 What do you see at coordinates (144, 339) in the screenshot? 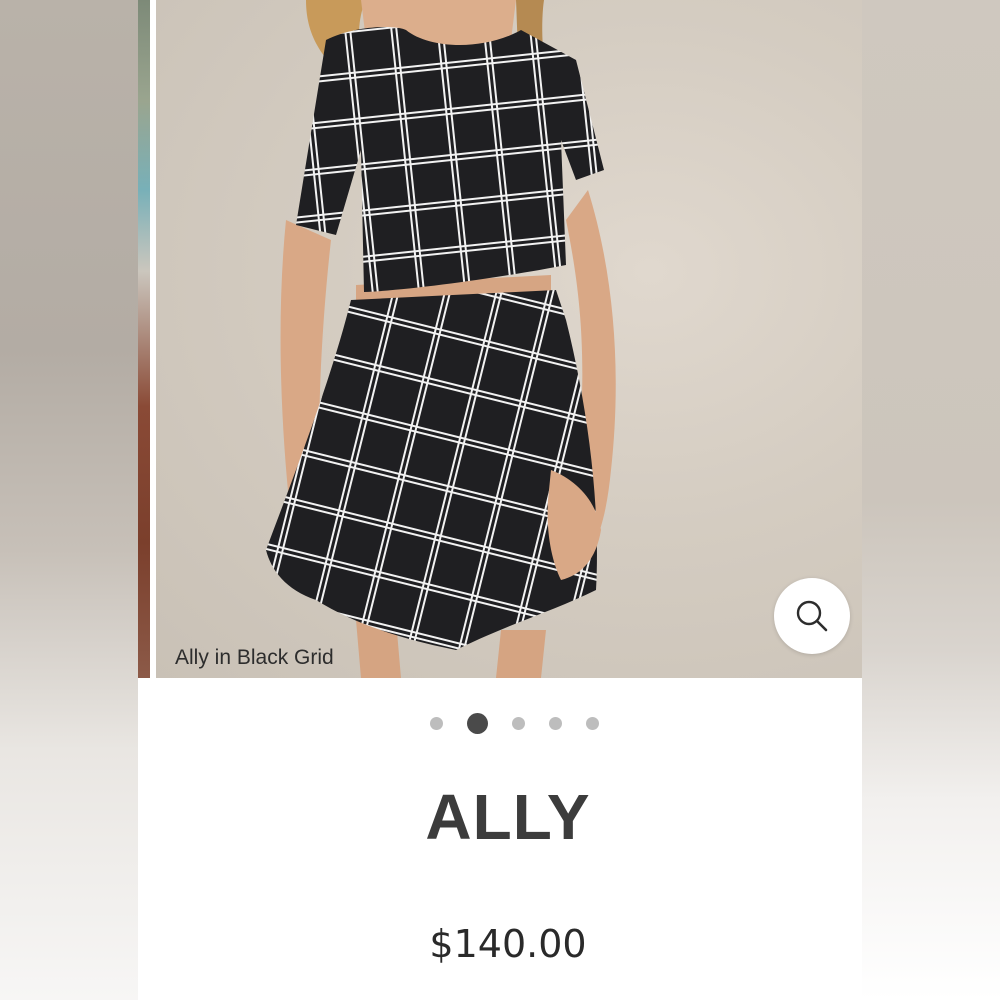
I see `previous-slide-peek` at bounding box center [144, 339].